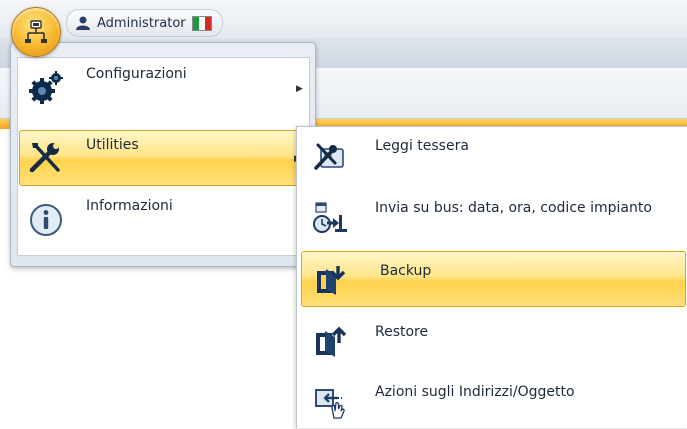 The width and height of the screenshot is (687, 429). What do you see at coordinates (46, 220) in the screenshot?
I see `info-icon` at bounding box center [46, 220].